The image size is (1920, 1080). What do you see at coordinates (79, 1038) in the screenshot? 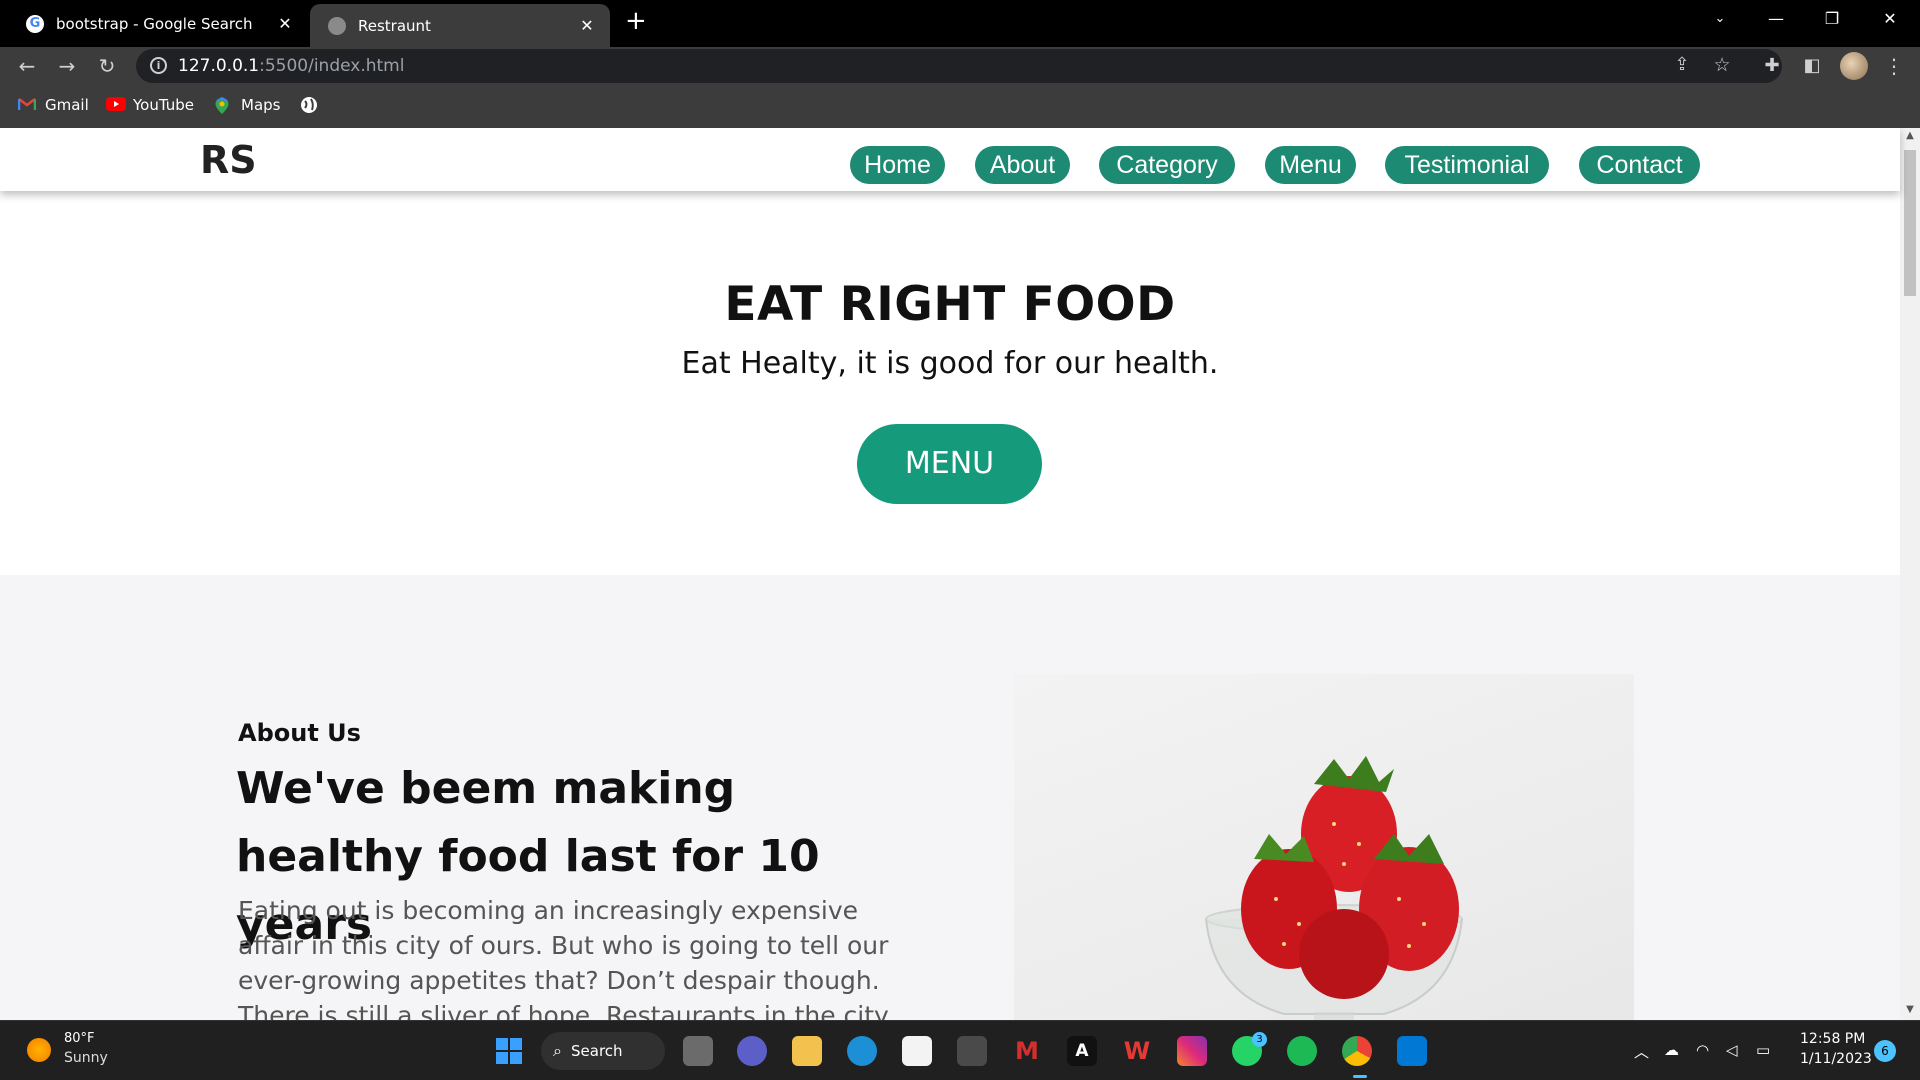
I see `weather-temperature: 80°F` at bounding box center [79, 1038].